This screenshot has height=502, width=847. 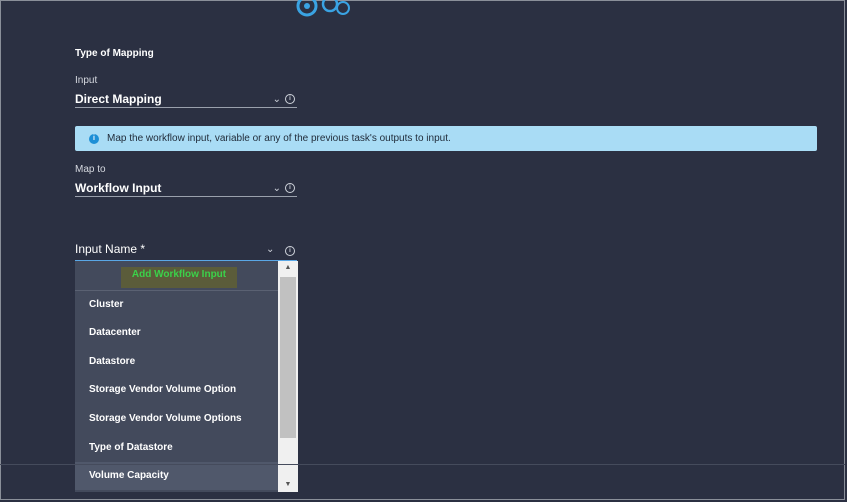 I want to click on add-workflow-input-row: Add Workflow Input, so click(x=176, y=276).